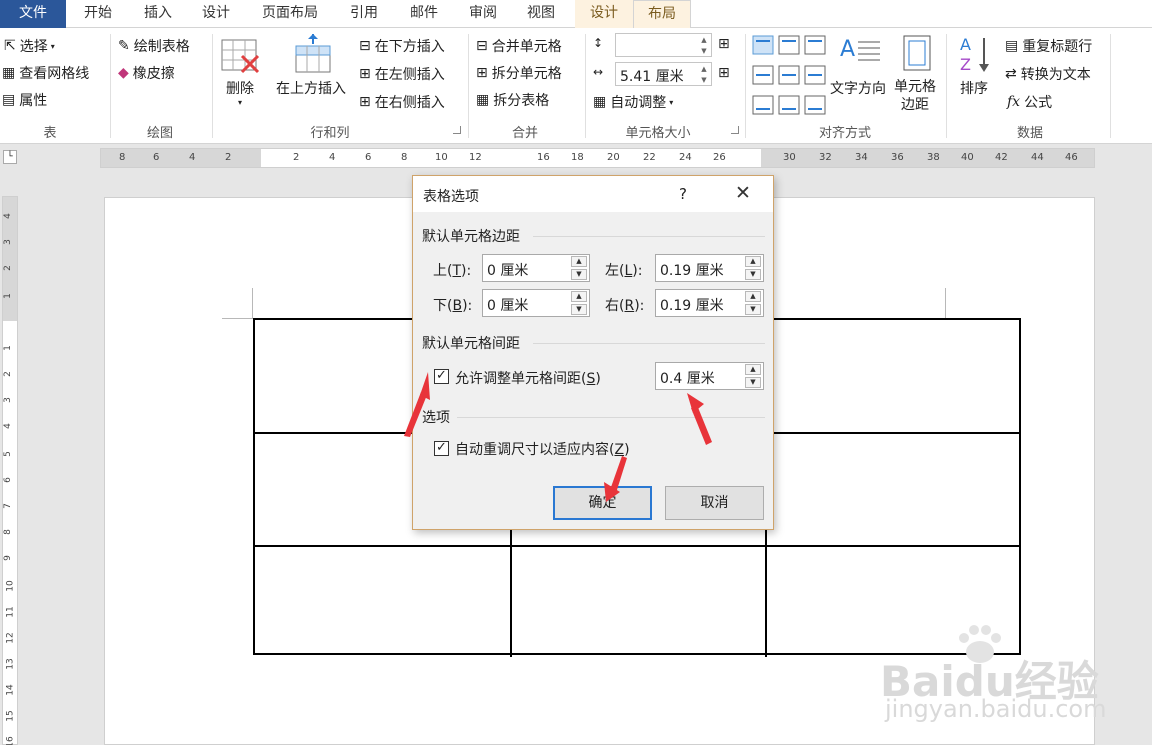 The image size is (1152, 745). Describe the element at coordinates (536, 268) in the screenshot. I see `top-margin-input: 0 厘米 ▲ ▼` at that location.